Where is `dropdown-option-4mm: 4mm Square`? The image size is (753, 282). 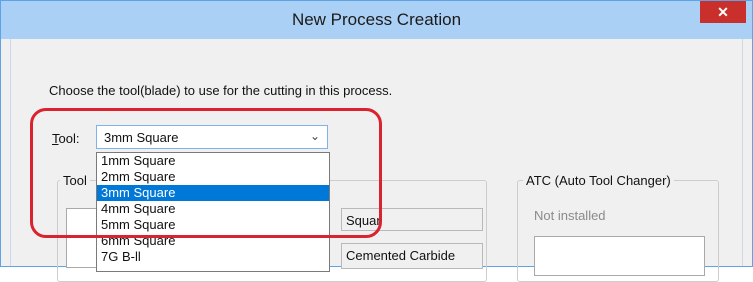 dropdown-option-4mm: 4mm Square is located at coordinates (213, 209).